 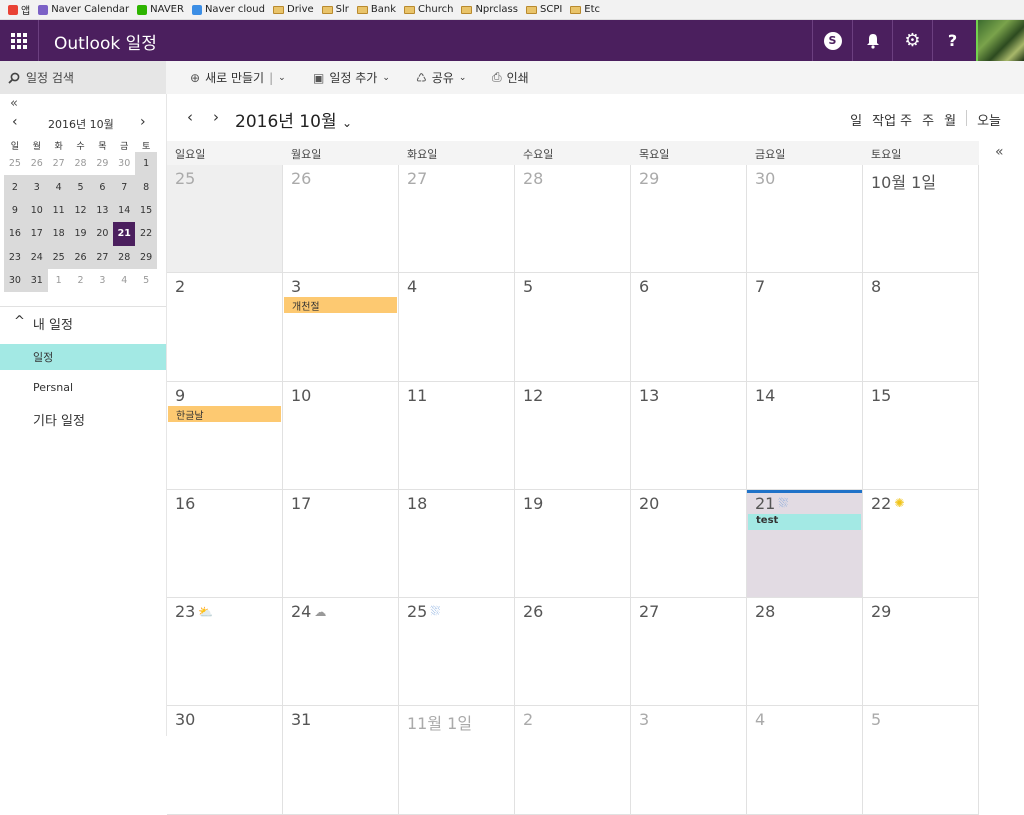 I want to click on day-cell: 11월 1일, so click(x=457, y=760).